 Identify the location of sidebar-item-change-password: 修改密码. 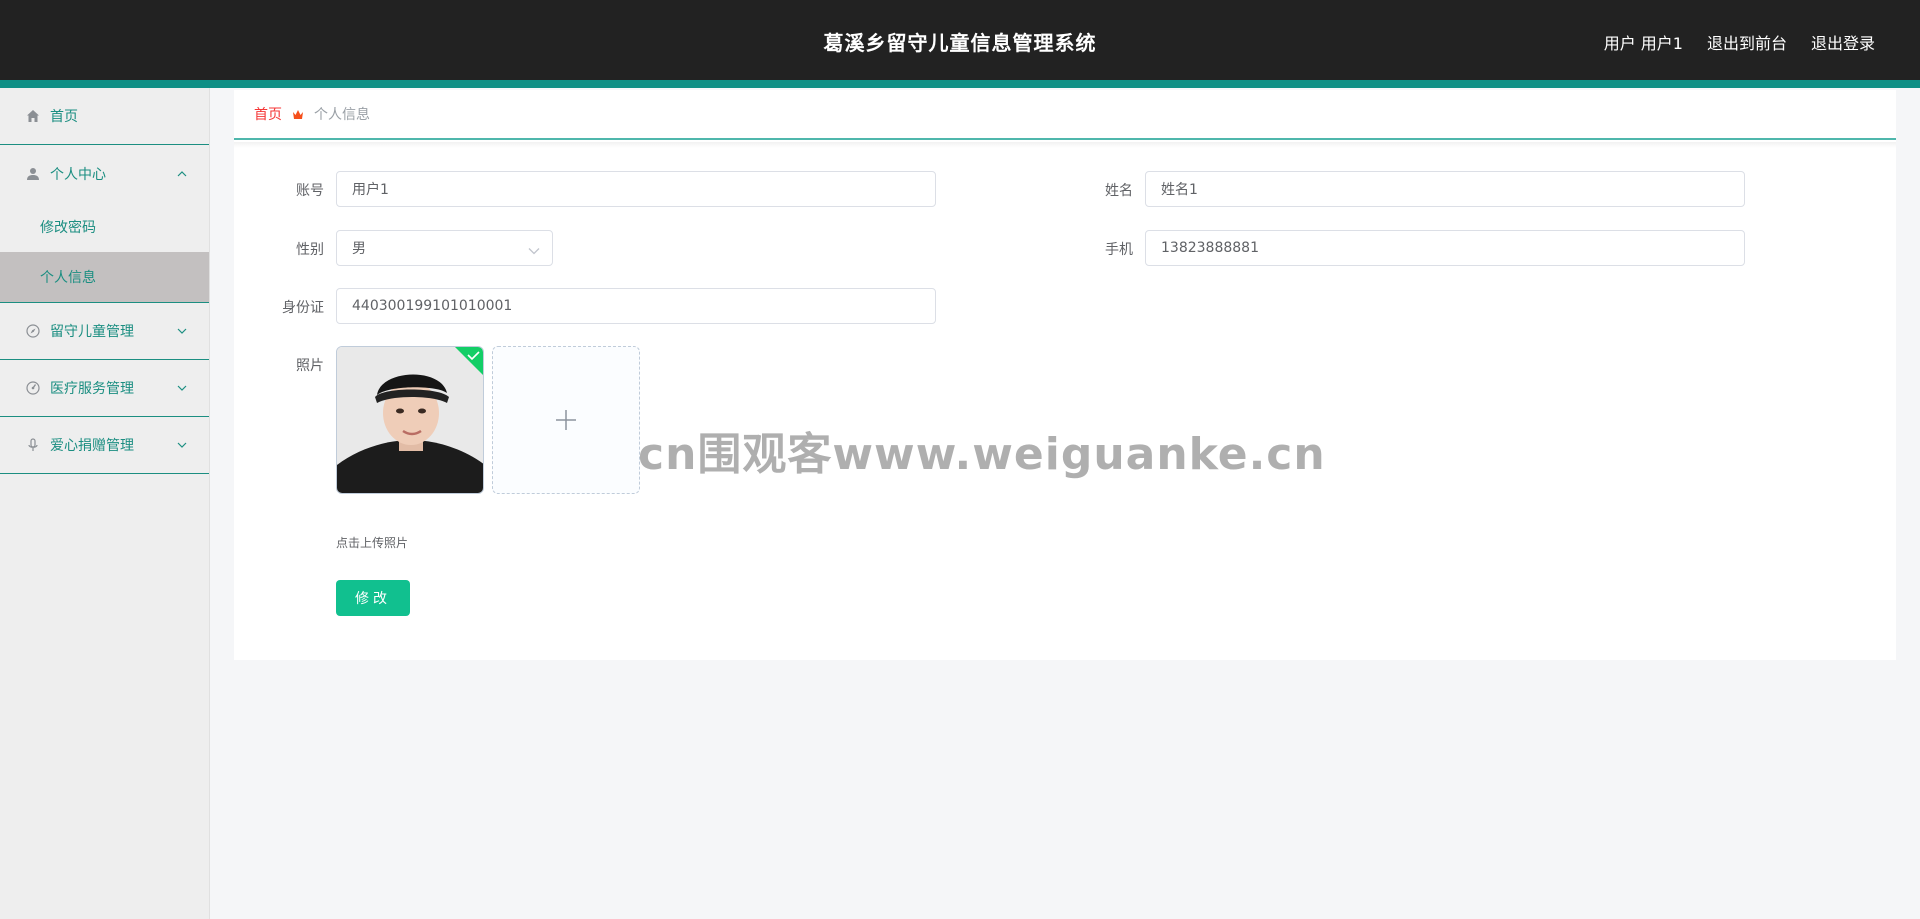
(104, 227).